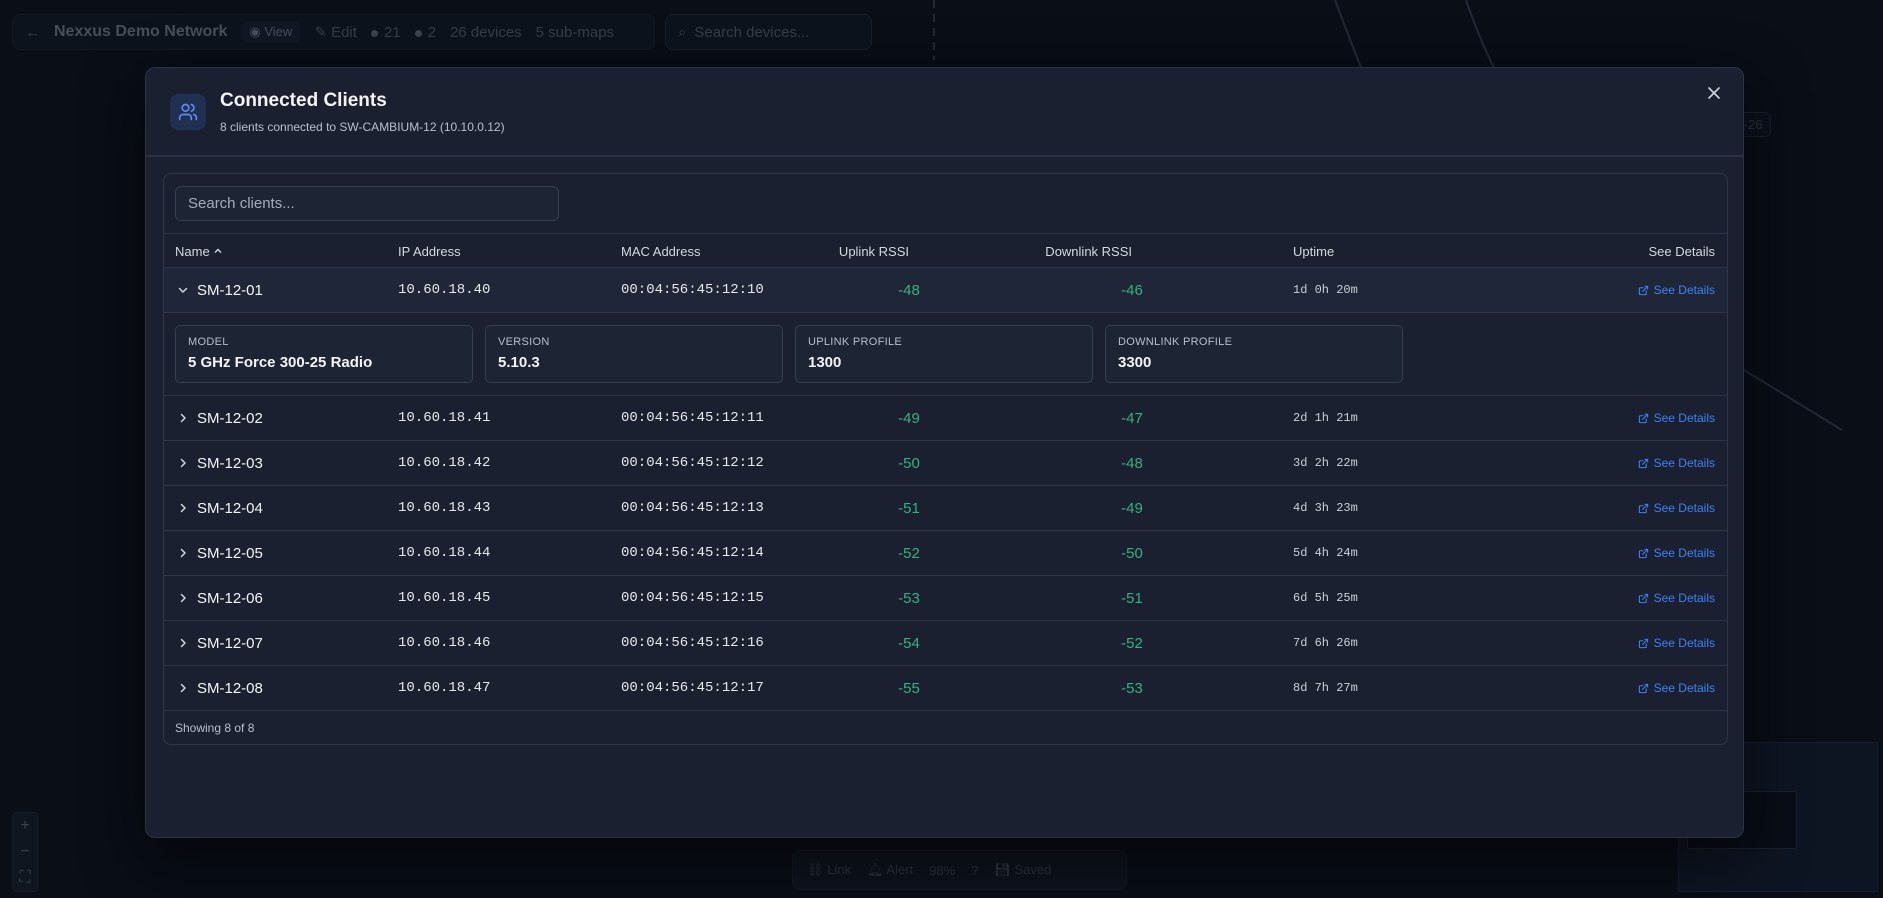 Image resolution: width=1883 pixels, height=898 pixels. What do you see at coordinates (909, 418) in the screenshot?
I see `client-uplink-rssi: -49` at bounding box center [909, 418].